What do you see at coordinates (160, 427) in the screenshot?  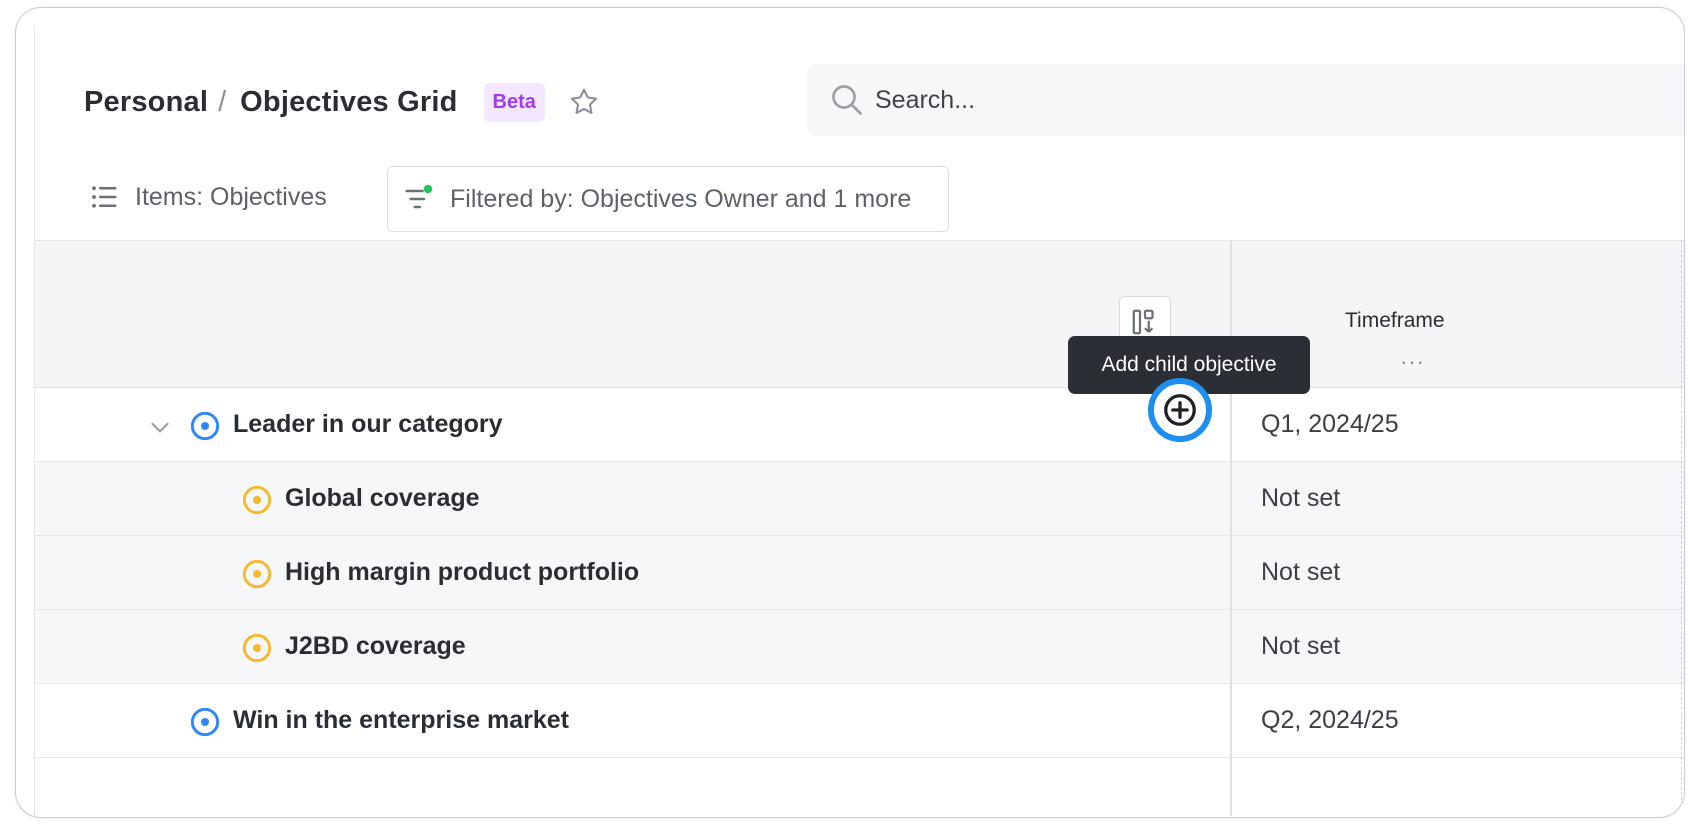 I see `chevron-down-icon` at bounding box center [160, 427].